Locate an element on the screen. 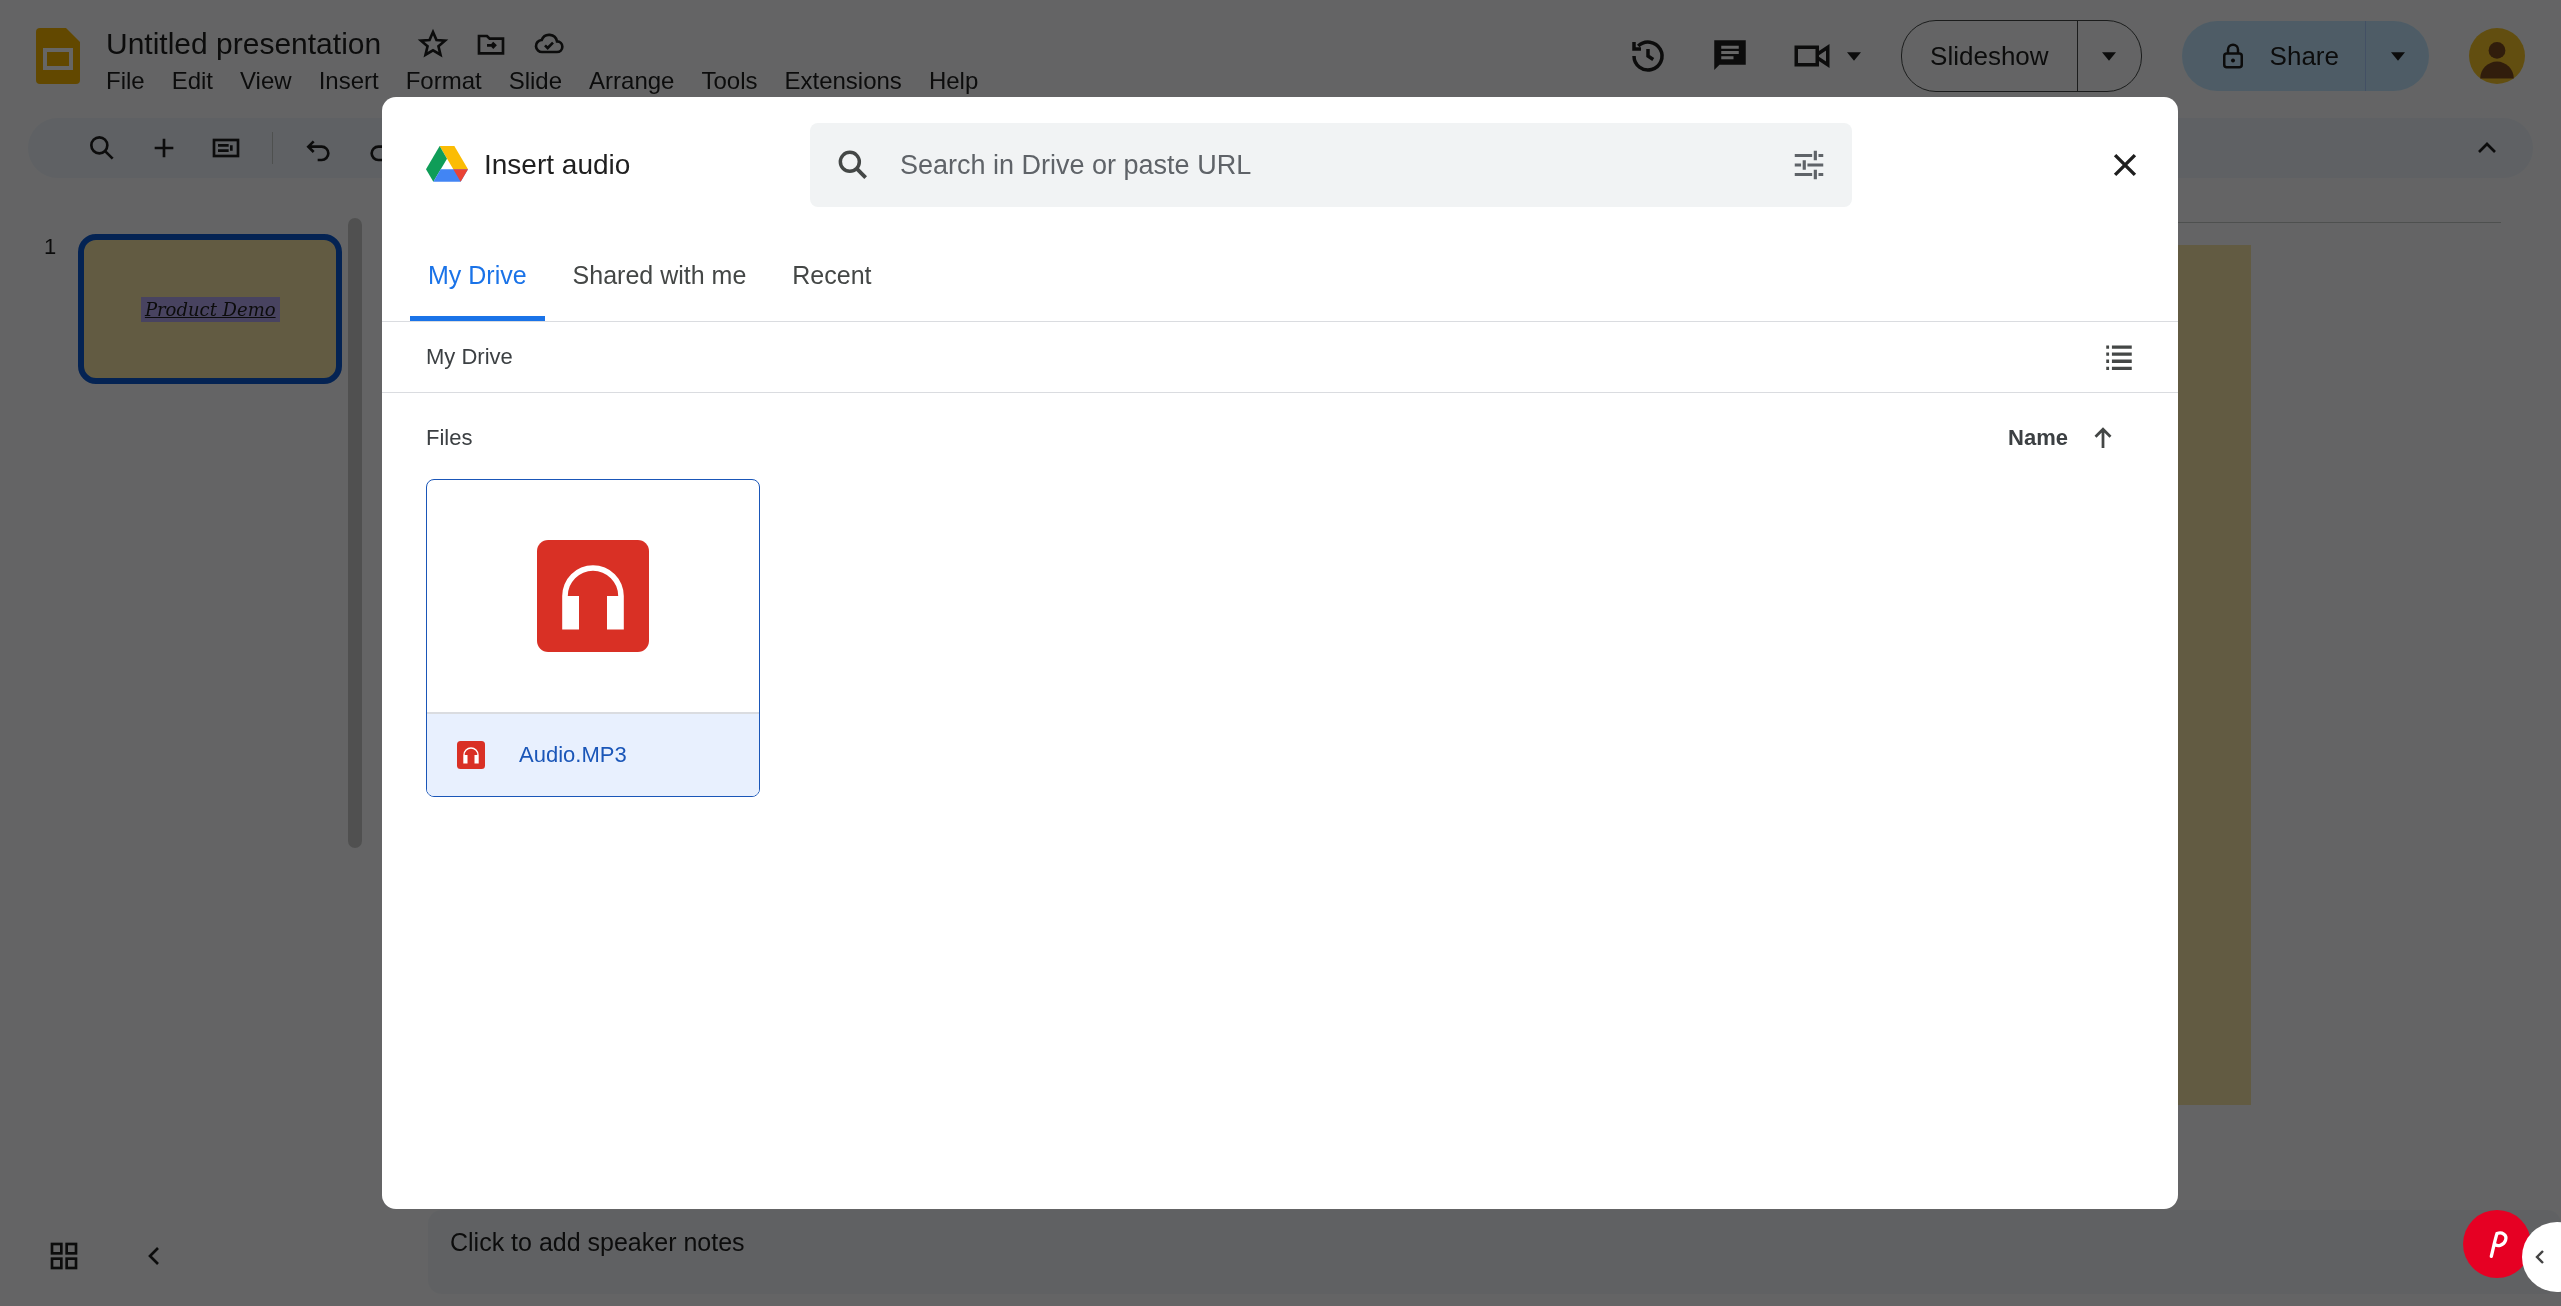 The width and height of the screenshot is (2561, 1306). slide-title: Product Demo is located at coordinates (210, 309).